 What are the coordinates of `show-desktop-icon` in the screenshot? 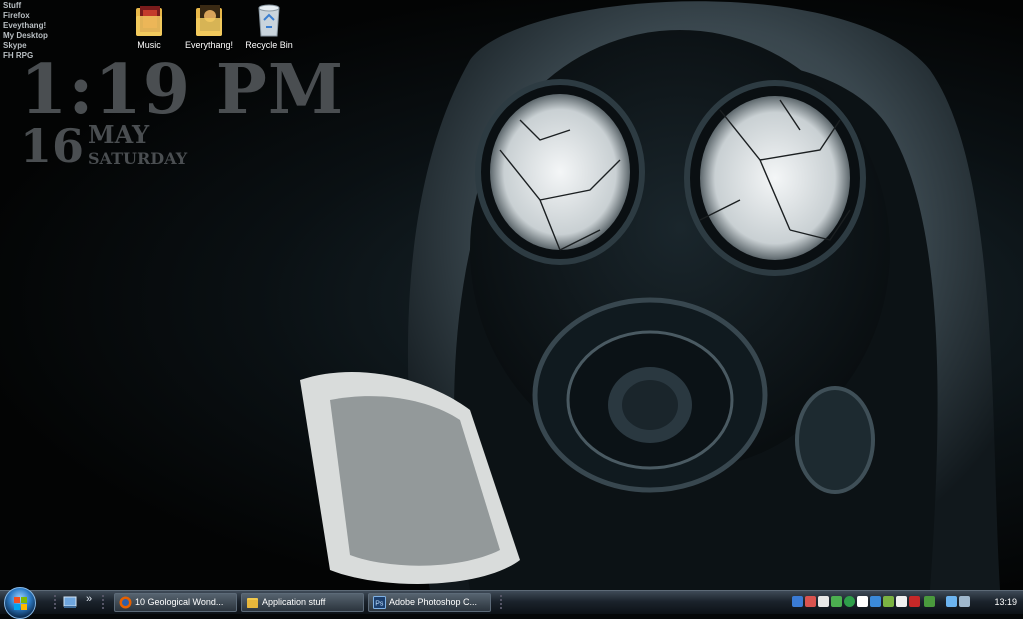 It's located at (70, 602).